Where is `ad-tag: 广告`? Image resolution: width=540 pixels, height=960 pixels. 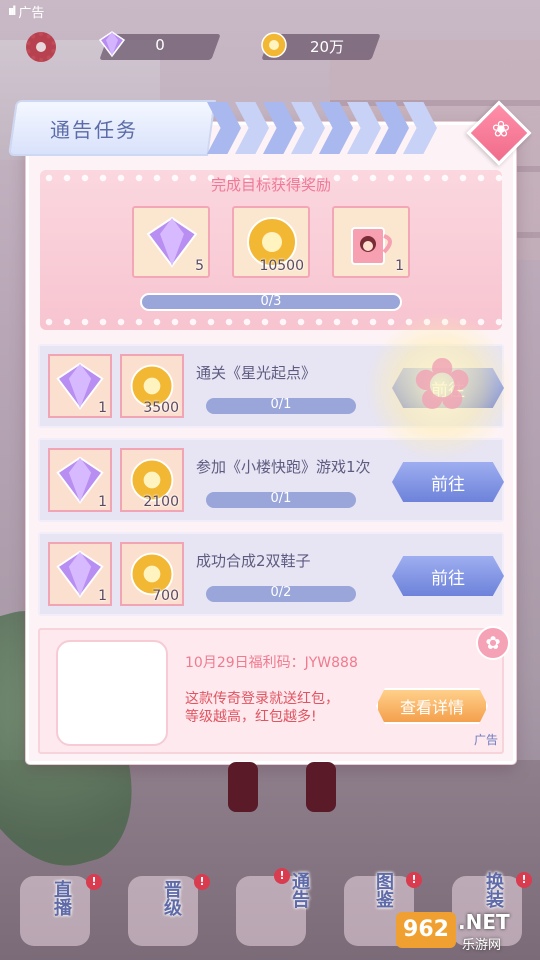
ad-tag: 广告 is located at coordinates (485, 740).